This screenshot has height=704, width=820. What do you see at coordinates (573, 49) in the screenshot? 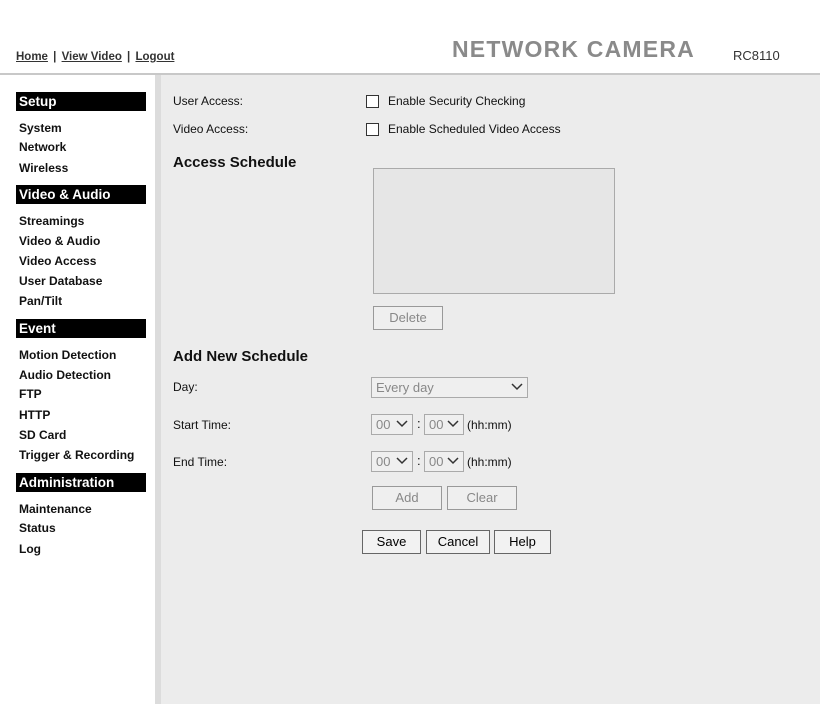
I see `brand-title: NETWORK CAMERA` at bounding box center [573, 49].